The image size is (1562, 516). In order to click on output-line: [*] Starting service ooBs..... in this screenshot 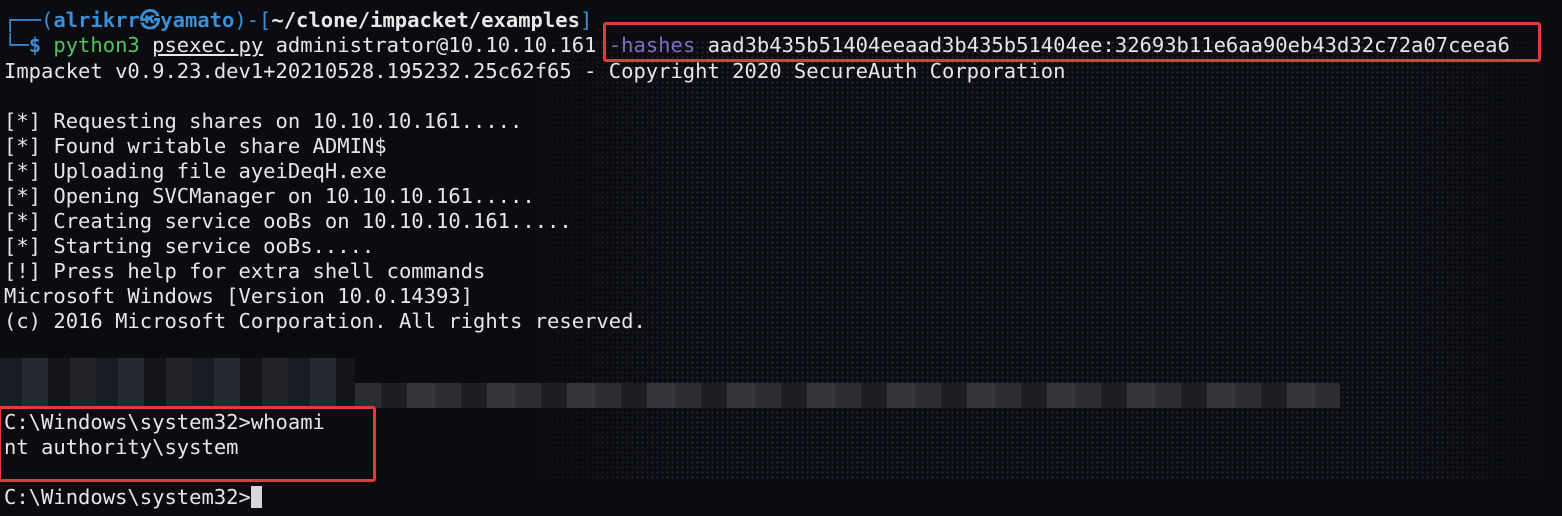, I will do `click(189, 246)`.